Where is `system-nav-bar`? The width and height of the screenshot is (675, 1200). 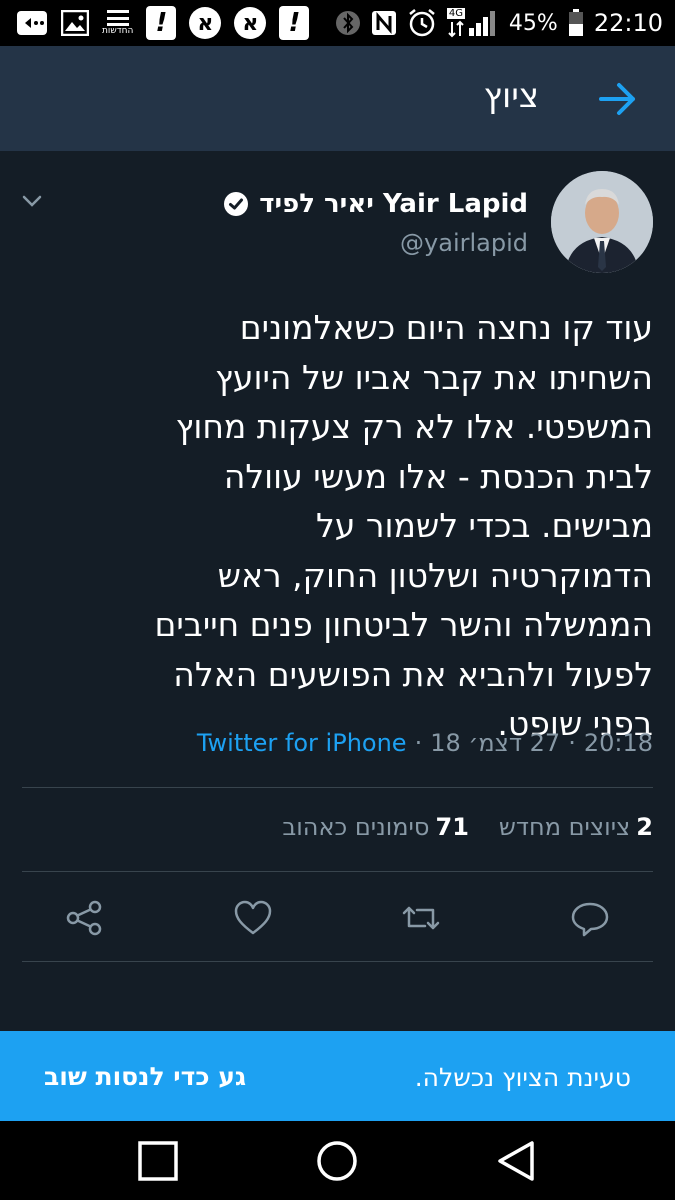 system-nav-bar is located at coordinates (337, 1160).